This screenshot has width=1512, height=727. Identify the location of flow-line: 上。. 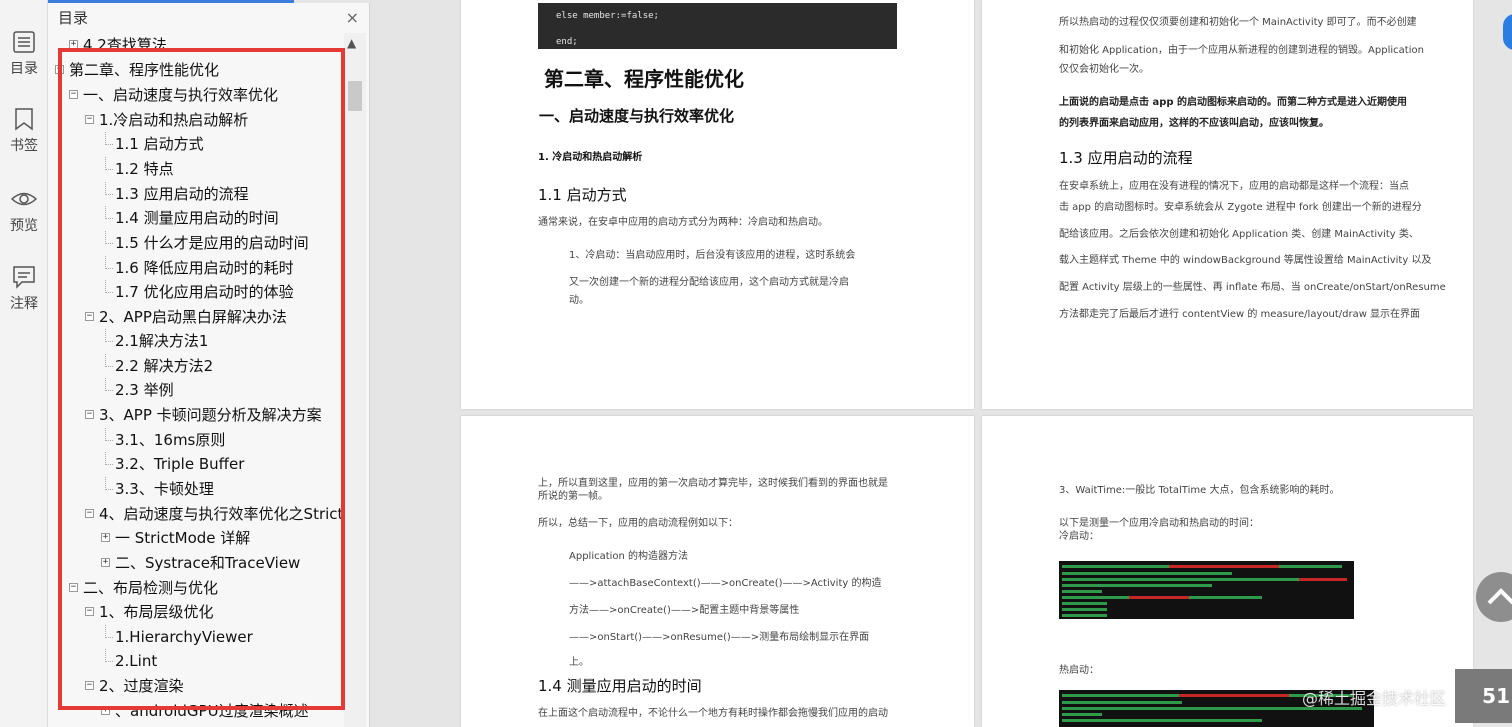
(579, 662).